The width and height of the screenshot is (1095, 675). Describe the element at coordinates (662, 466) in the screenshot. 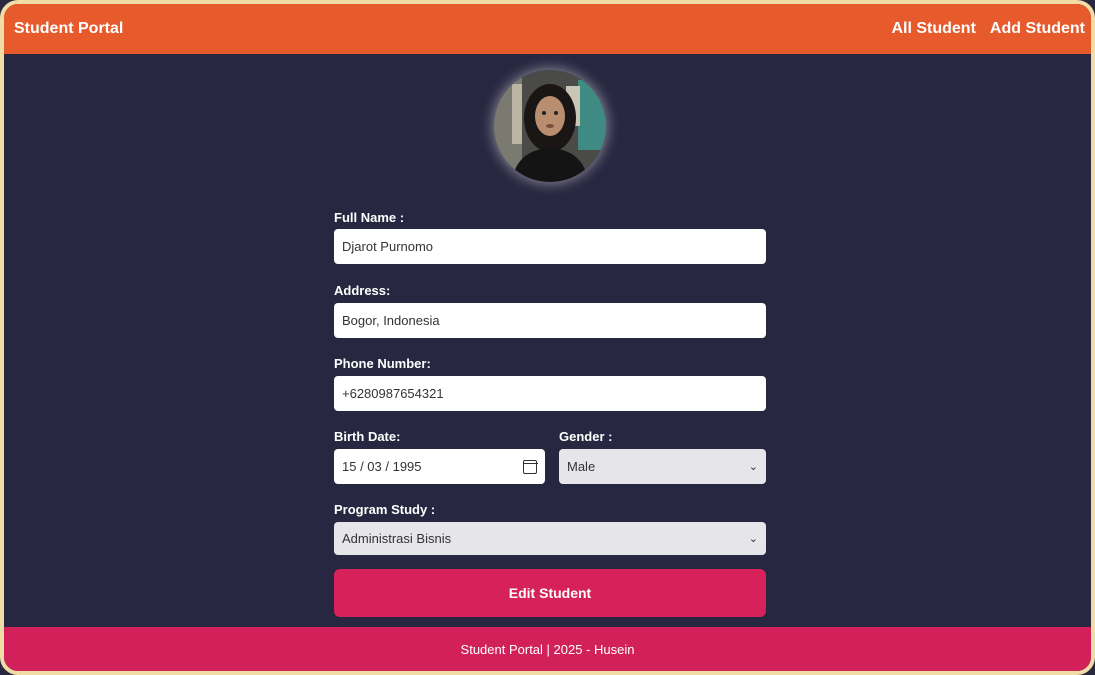

I see `gender-select: Male ⌄` at that location.